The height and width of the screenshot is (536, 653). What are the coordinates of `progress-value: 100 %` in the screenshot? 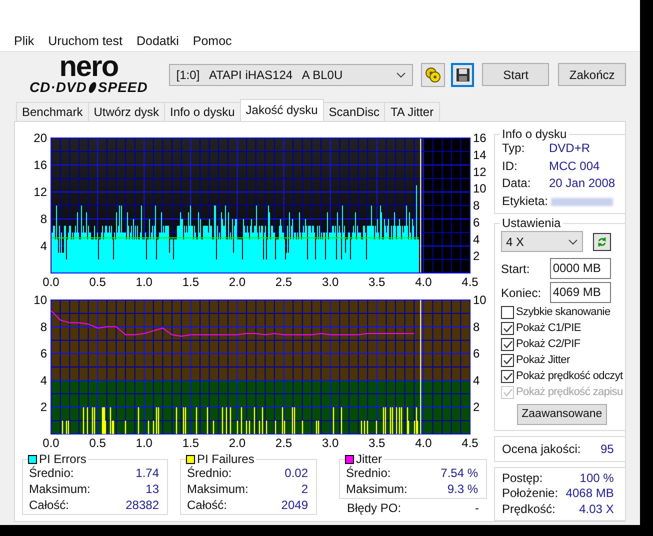 It's located at (597, 478).